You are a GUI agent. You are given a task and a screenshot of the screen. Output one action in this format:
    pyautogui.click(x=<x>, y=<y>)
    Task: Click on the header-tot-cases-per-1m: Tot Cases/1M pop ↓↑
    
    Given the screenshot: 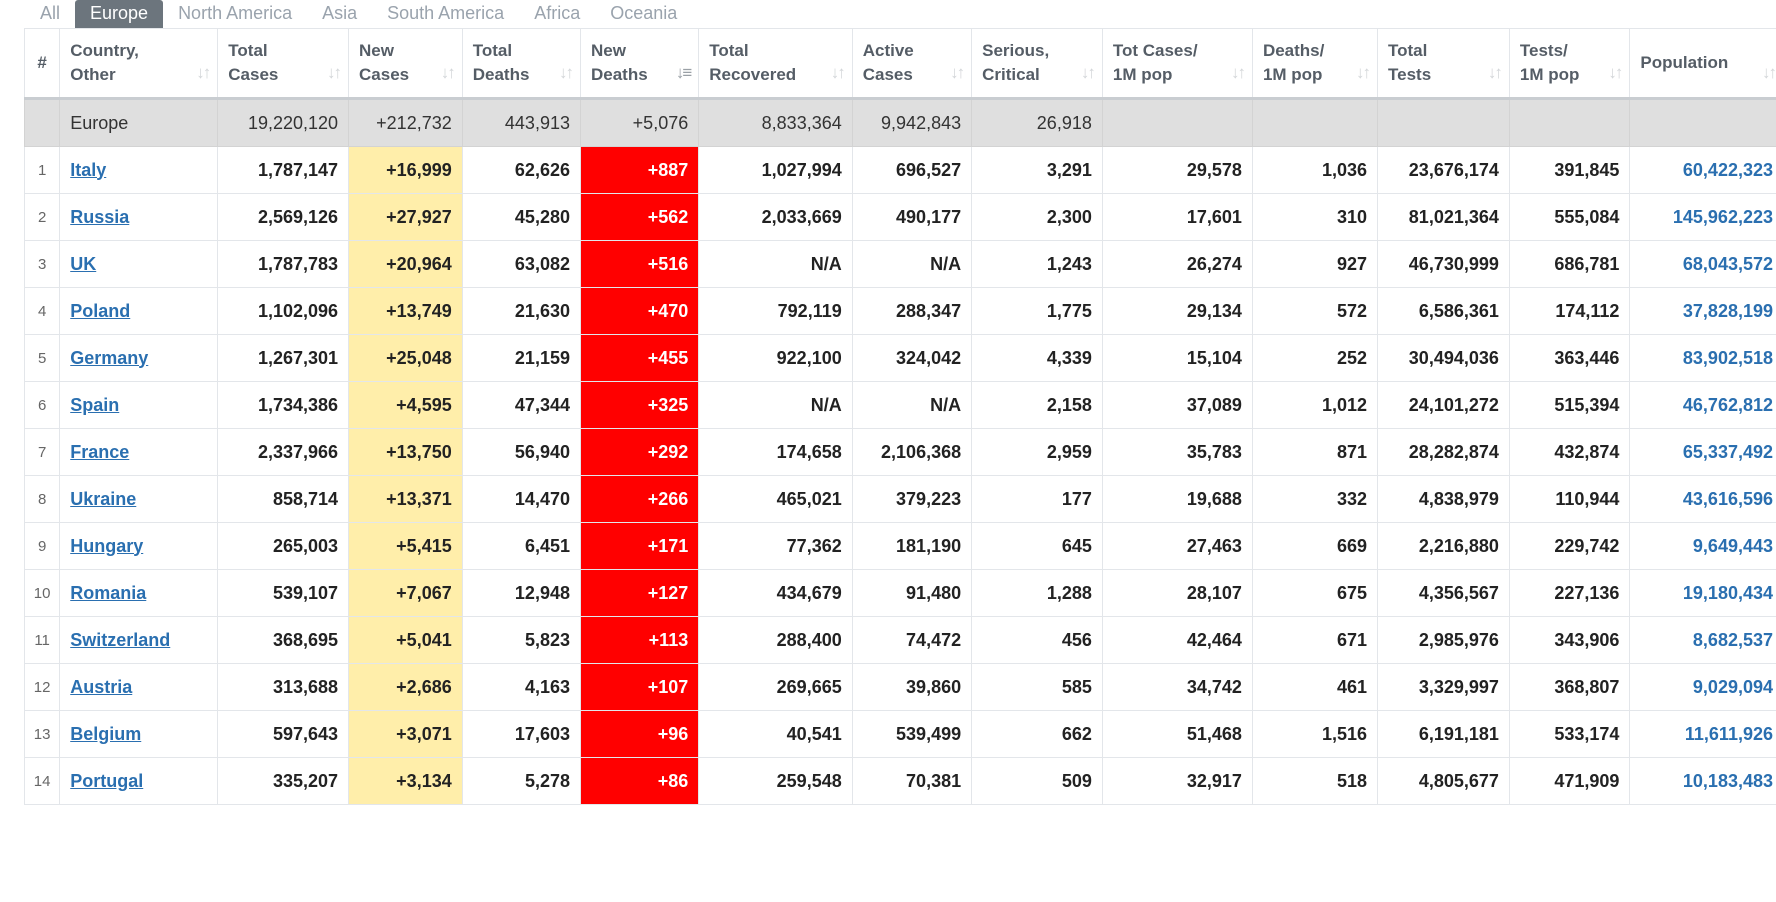 What is the action you would take?
    pyautogui.click(x=1177, y=64)
    